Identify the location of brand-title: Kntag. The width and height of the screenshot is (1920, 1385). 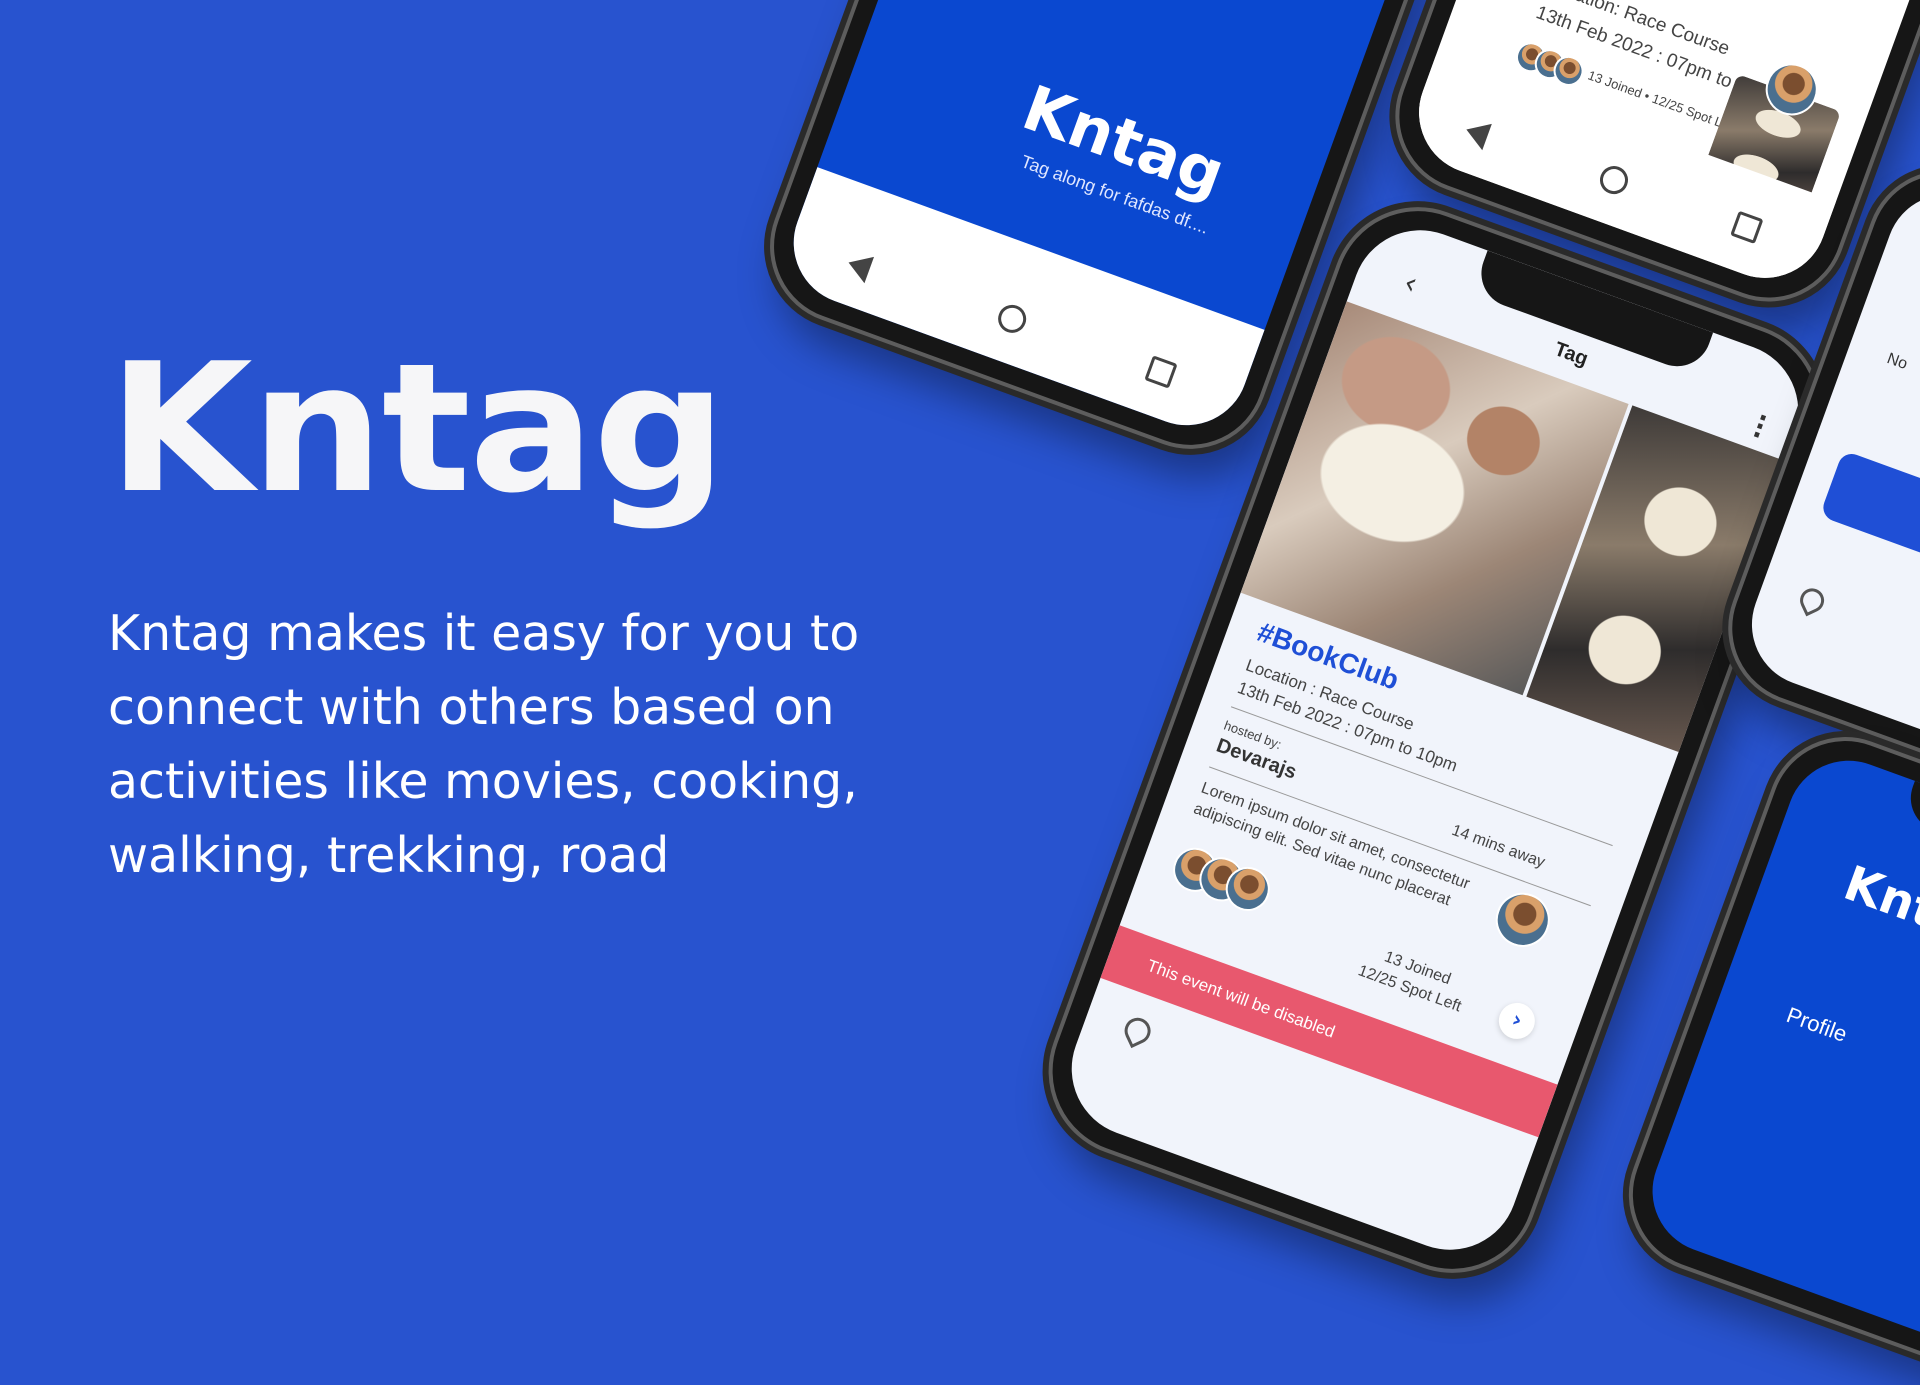
(417, 428).